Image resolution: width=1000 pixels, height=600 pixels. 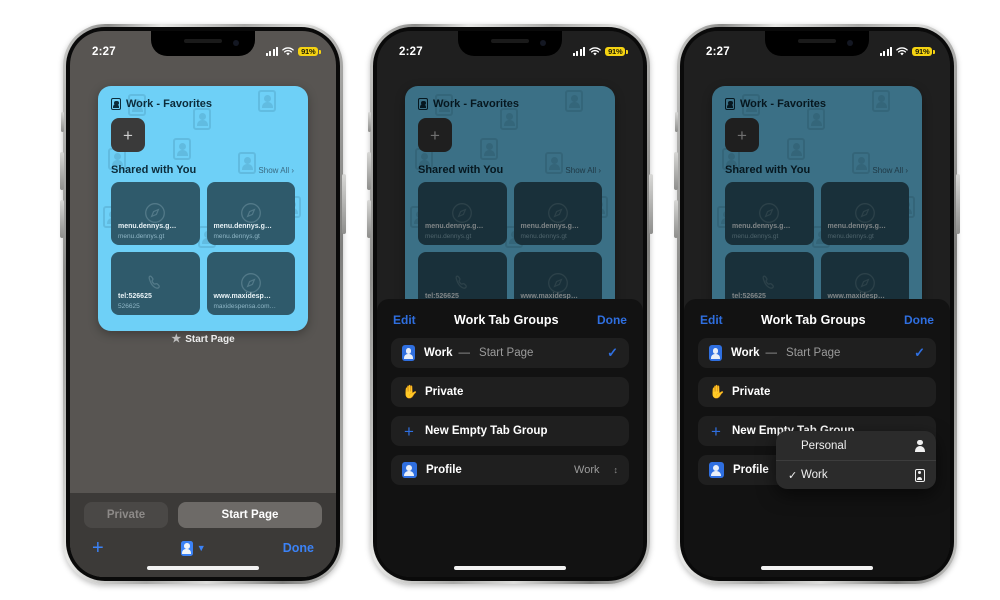 What do you see at coordinates (745, 353) in the screenshot?
I see `row-label: Work` at bounding box center [745, 353].